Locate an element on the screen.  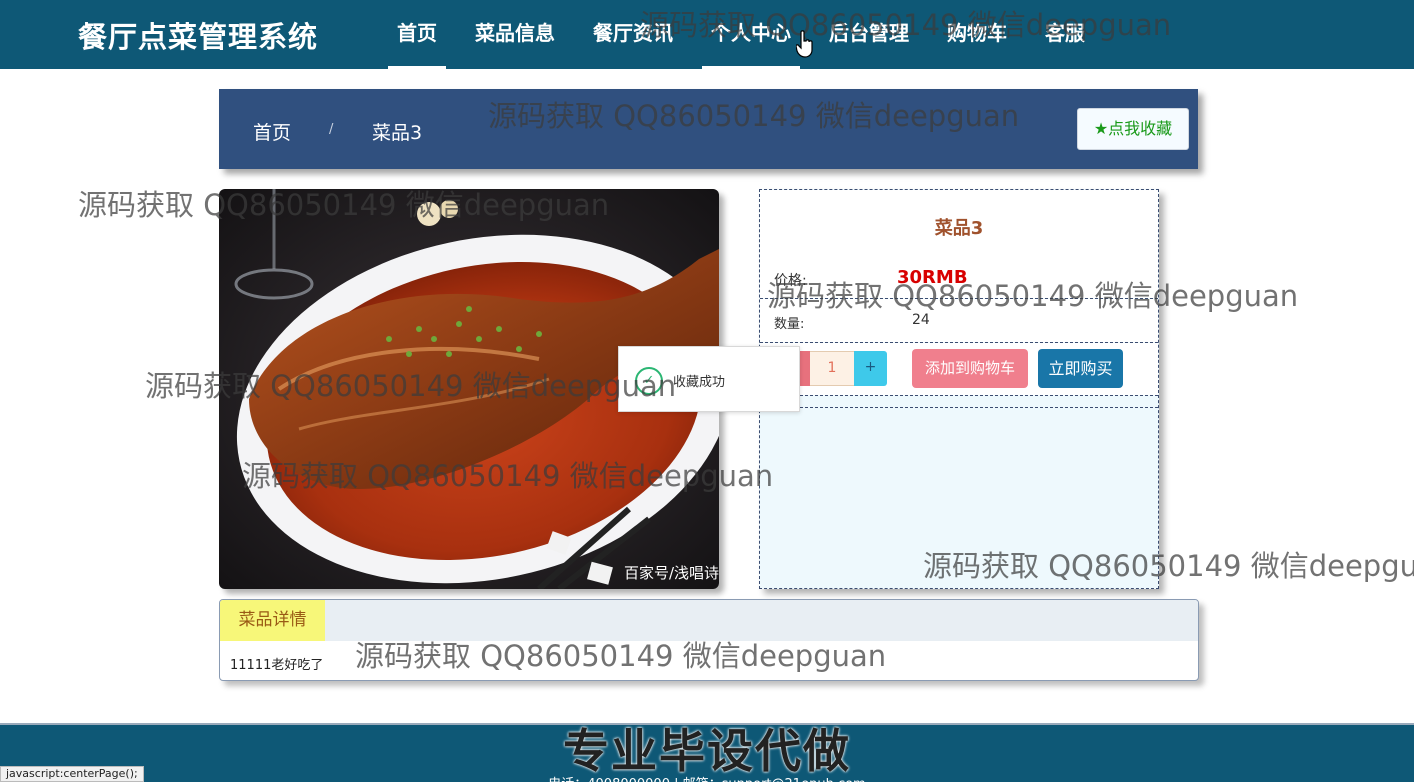
stock-label: 数量: is located at coordinates (789, 324).